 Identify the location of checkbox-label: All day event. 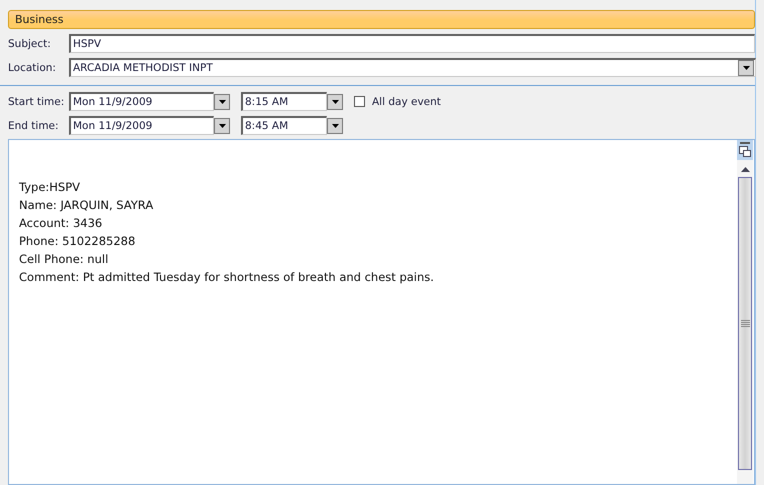
(406, 102).